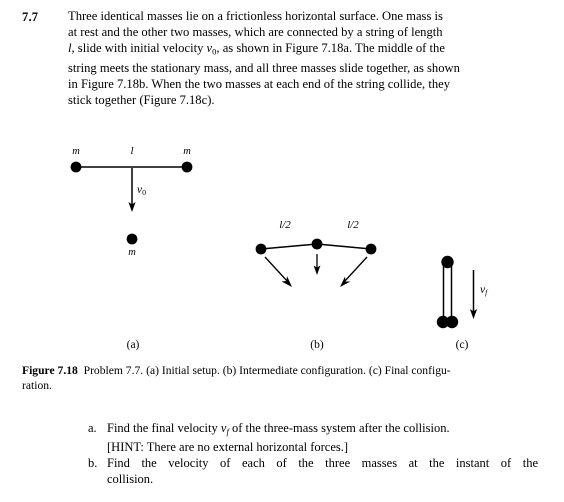 The width and height of the screenshot is (564, 502). I want to click on label-string-length: l, so click(132, 151).